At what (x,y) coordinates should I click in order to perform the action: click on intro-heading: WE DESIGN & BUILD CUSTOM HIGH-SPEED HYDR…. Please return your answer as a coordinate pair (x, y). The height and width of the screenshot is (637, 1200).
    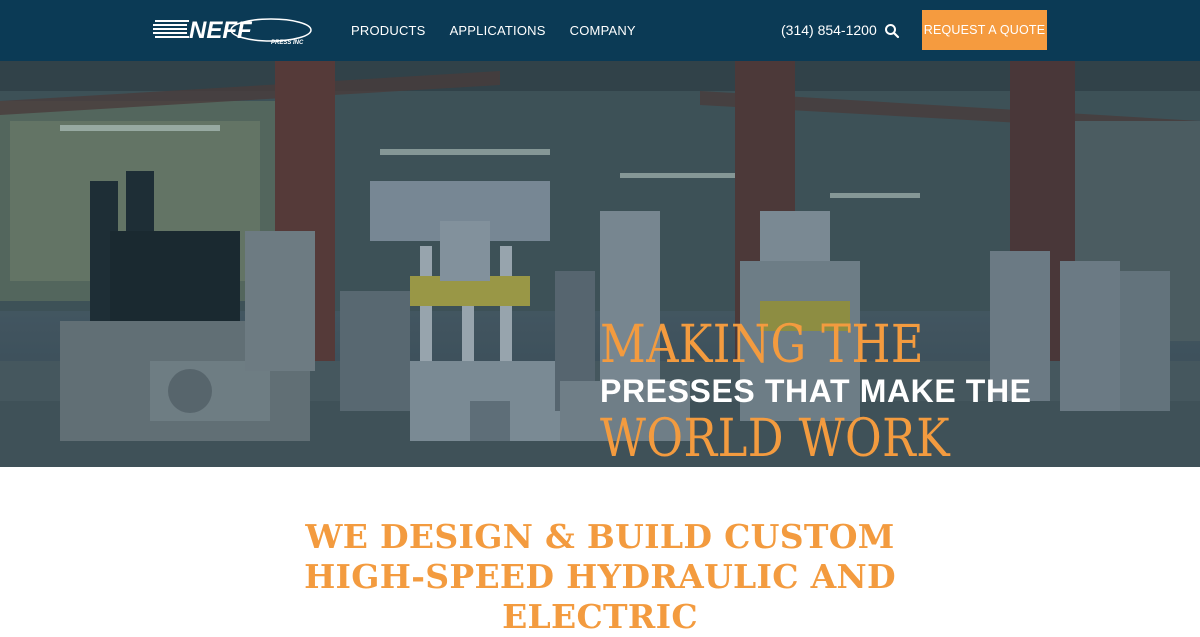
    Looking at the image, I should click on (600, 576).